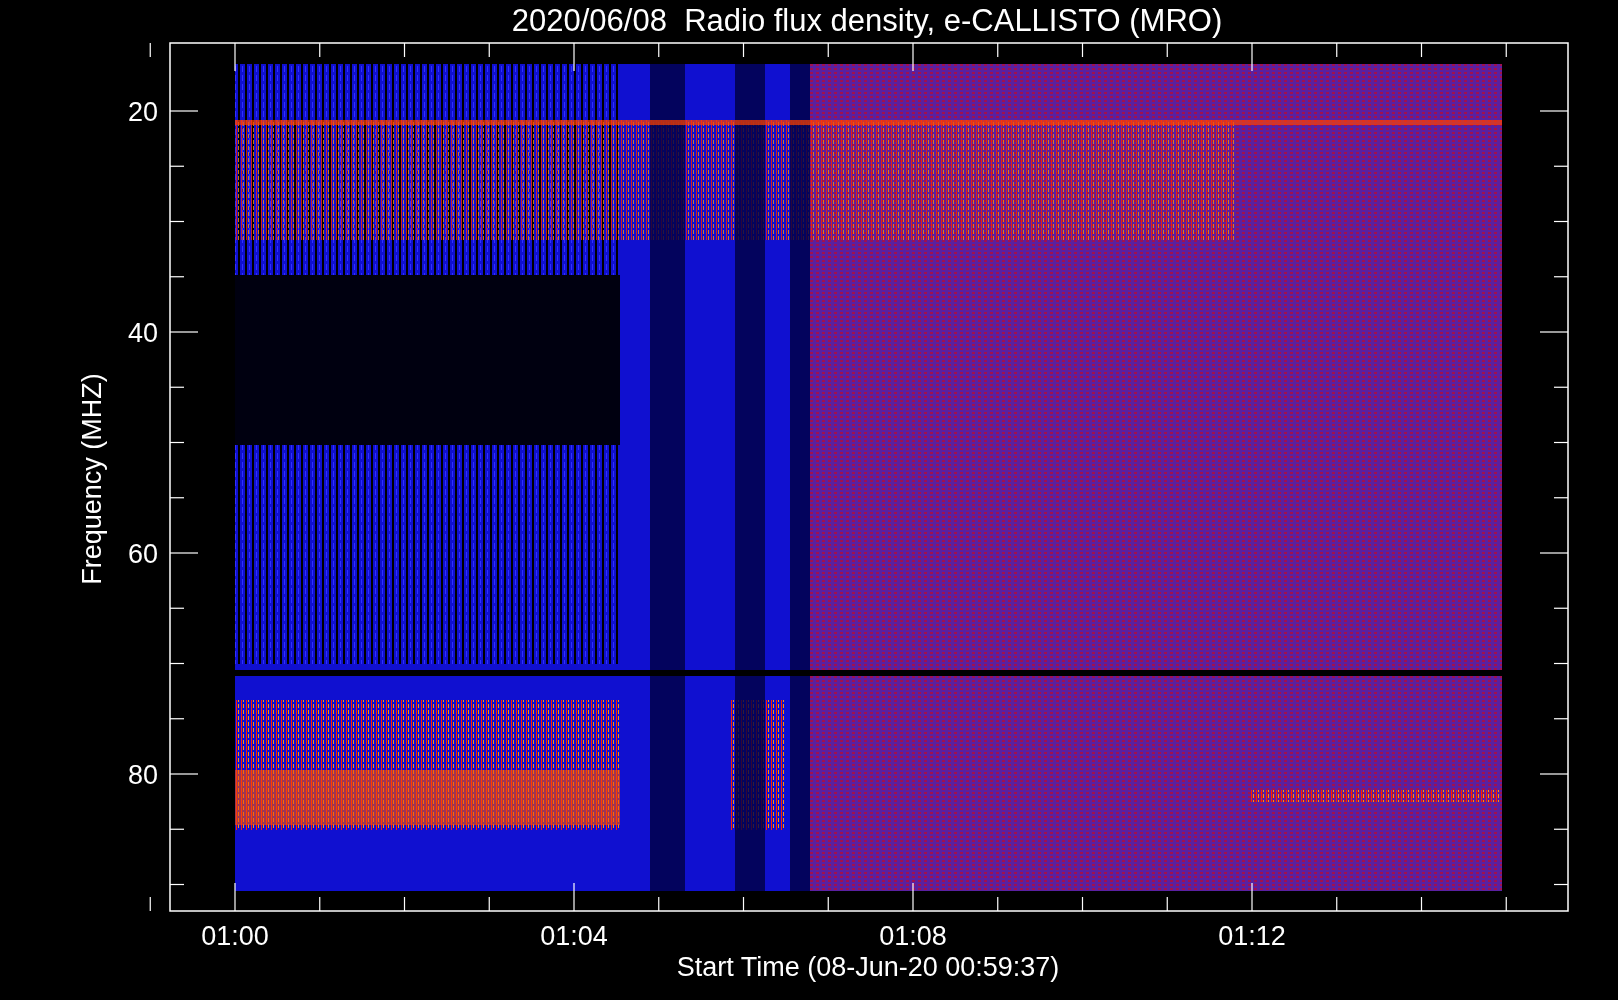 Image resolution: width=1618 pixels, height=1000 pixels. Describe the element at coordinates (142, 775) in the screenshot. I see `y-tick-label: 80` at that location.